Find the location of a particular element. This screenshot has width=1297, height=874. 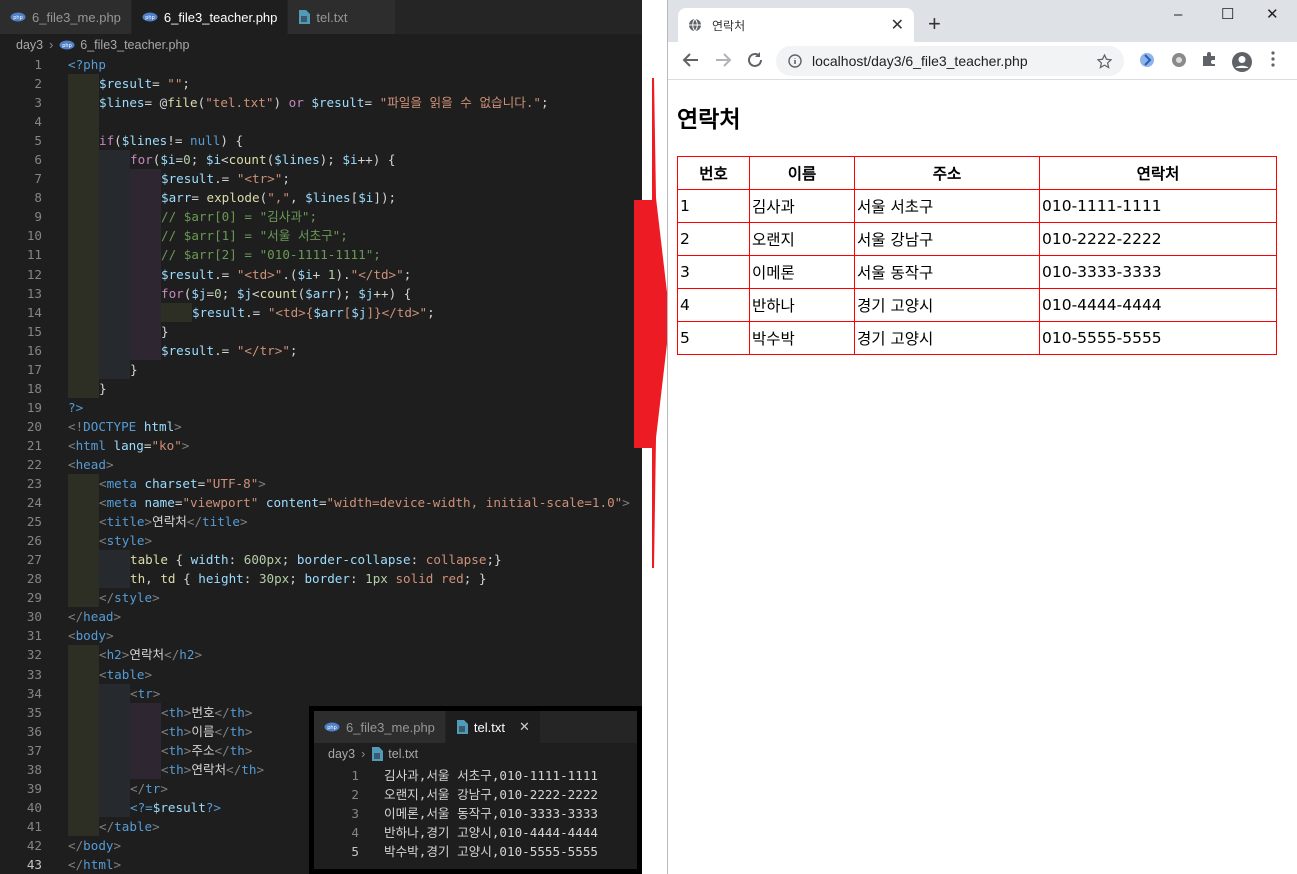

code-text: <th>번호</th> is located at coordinates (206, 712).